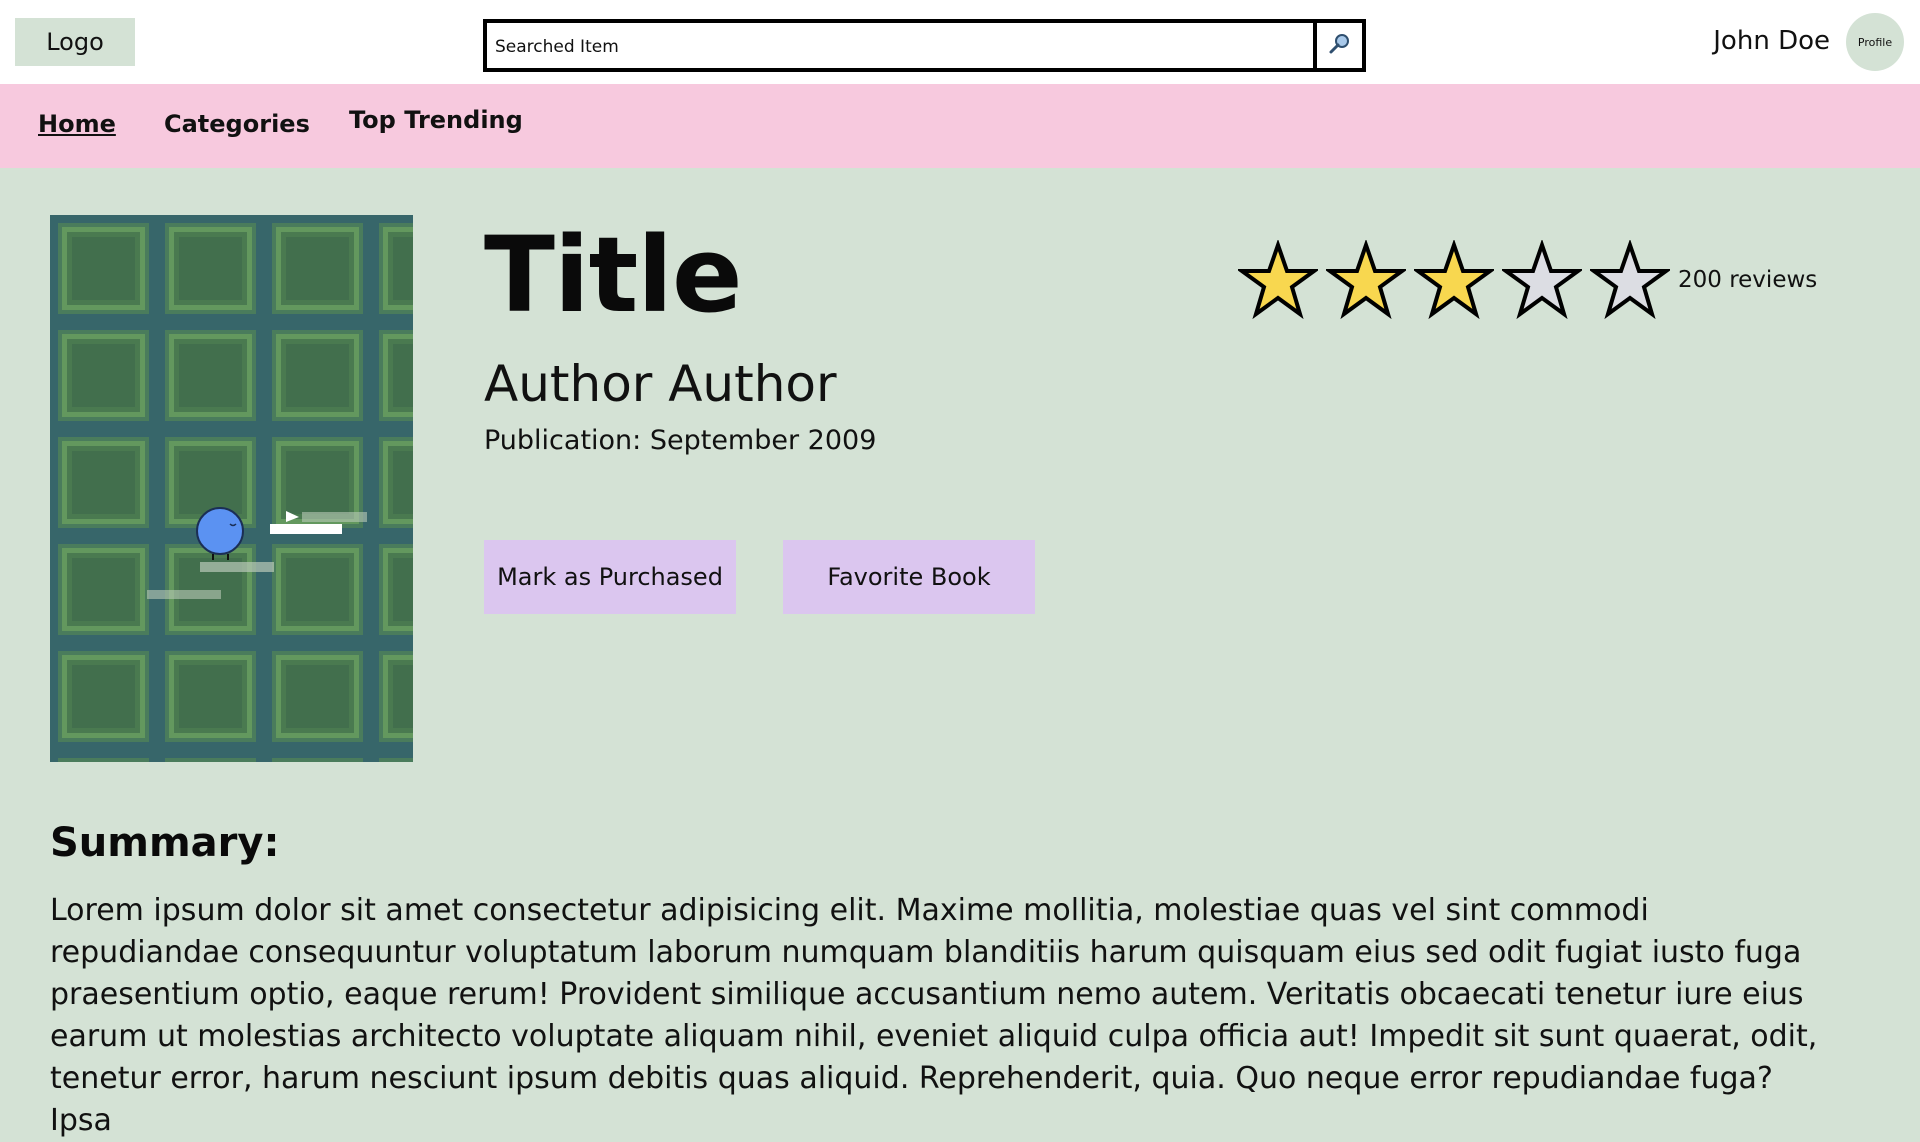  What do you see at coordinates (231, 488) in the screenshot?
I see `book-cover-image` at bounding box center [231, 488].